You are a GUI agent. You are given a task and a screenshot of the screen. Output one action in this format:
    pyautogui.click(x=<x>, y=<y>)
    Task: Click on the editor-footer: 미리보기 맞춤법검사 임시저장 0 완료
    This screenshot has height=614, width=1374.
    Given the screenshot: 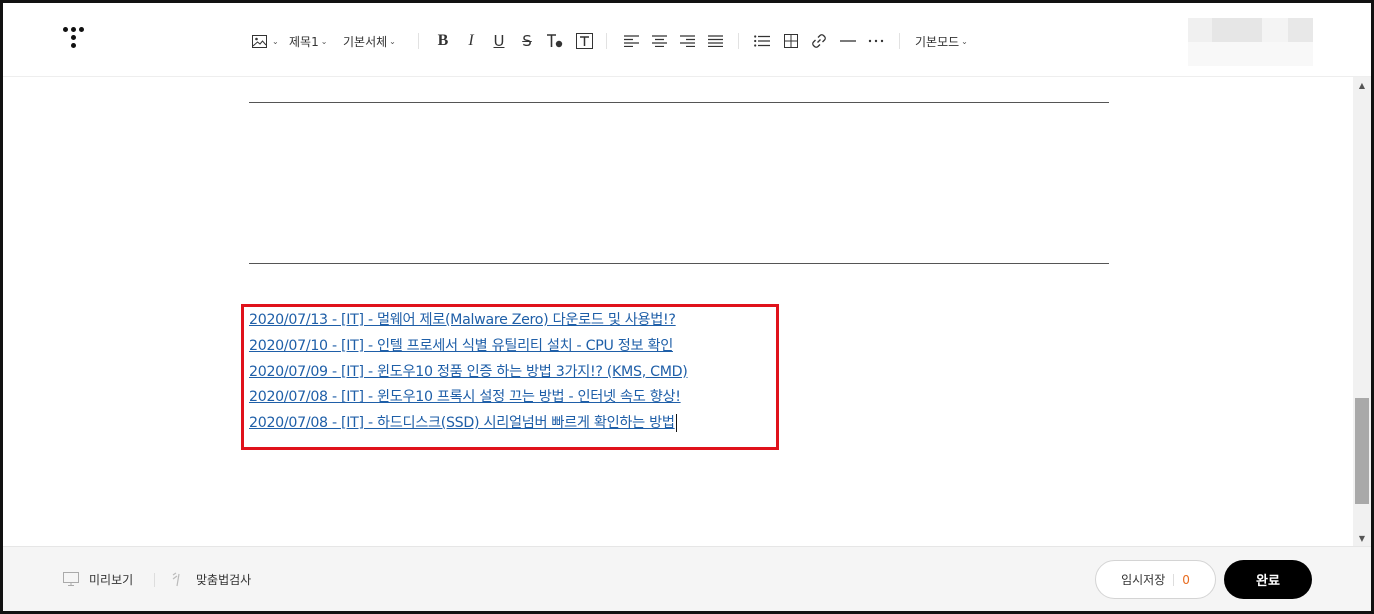 What is the action you would take?
    pyautogui.click(x=687, y=578)
    